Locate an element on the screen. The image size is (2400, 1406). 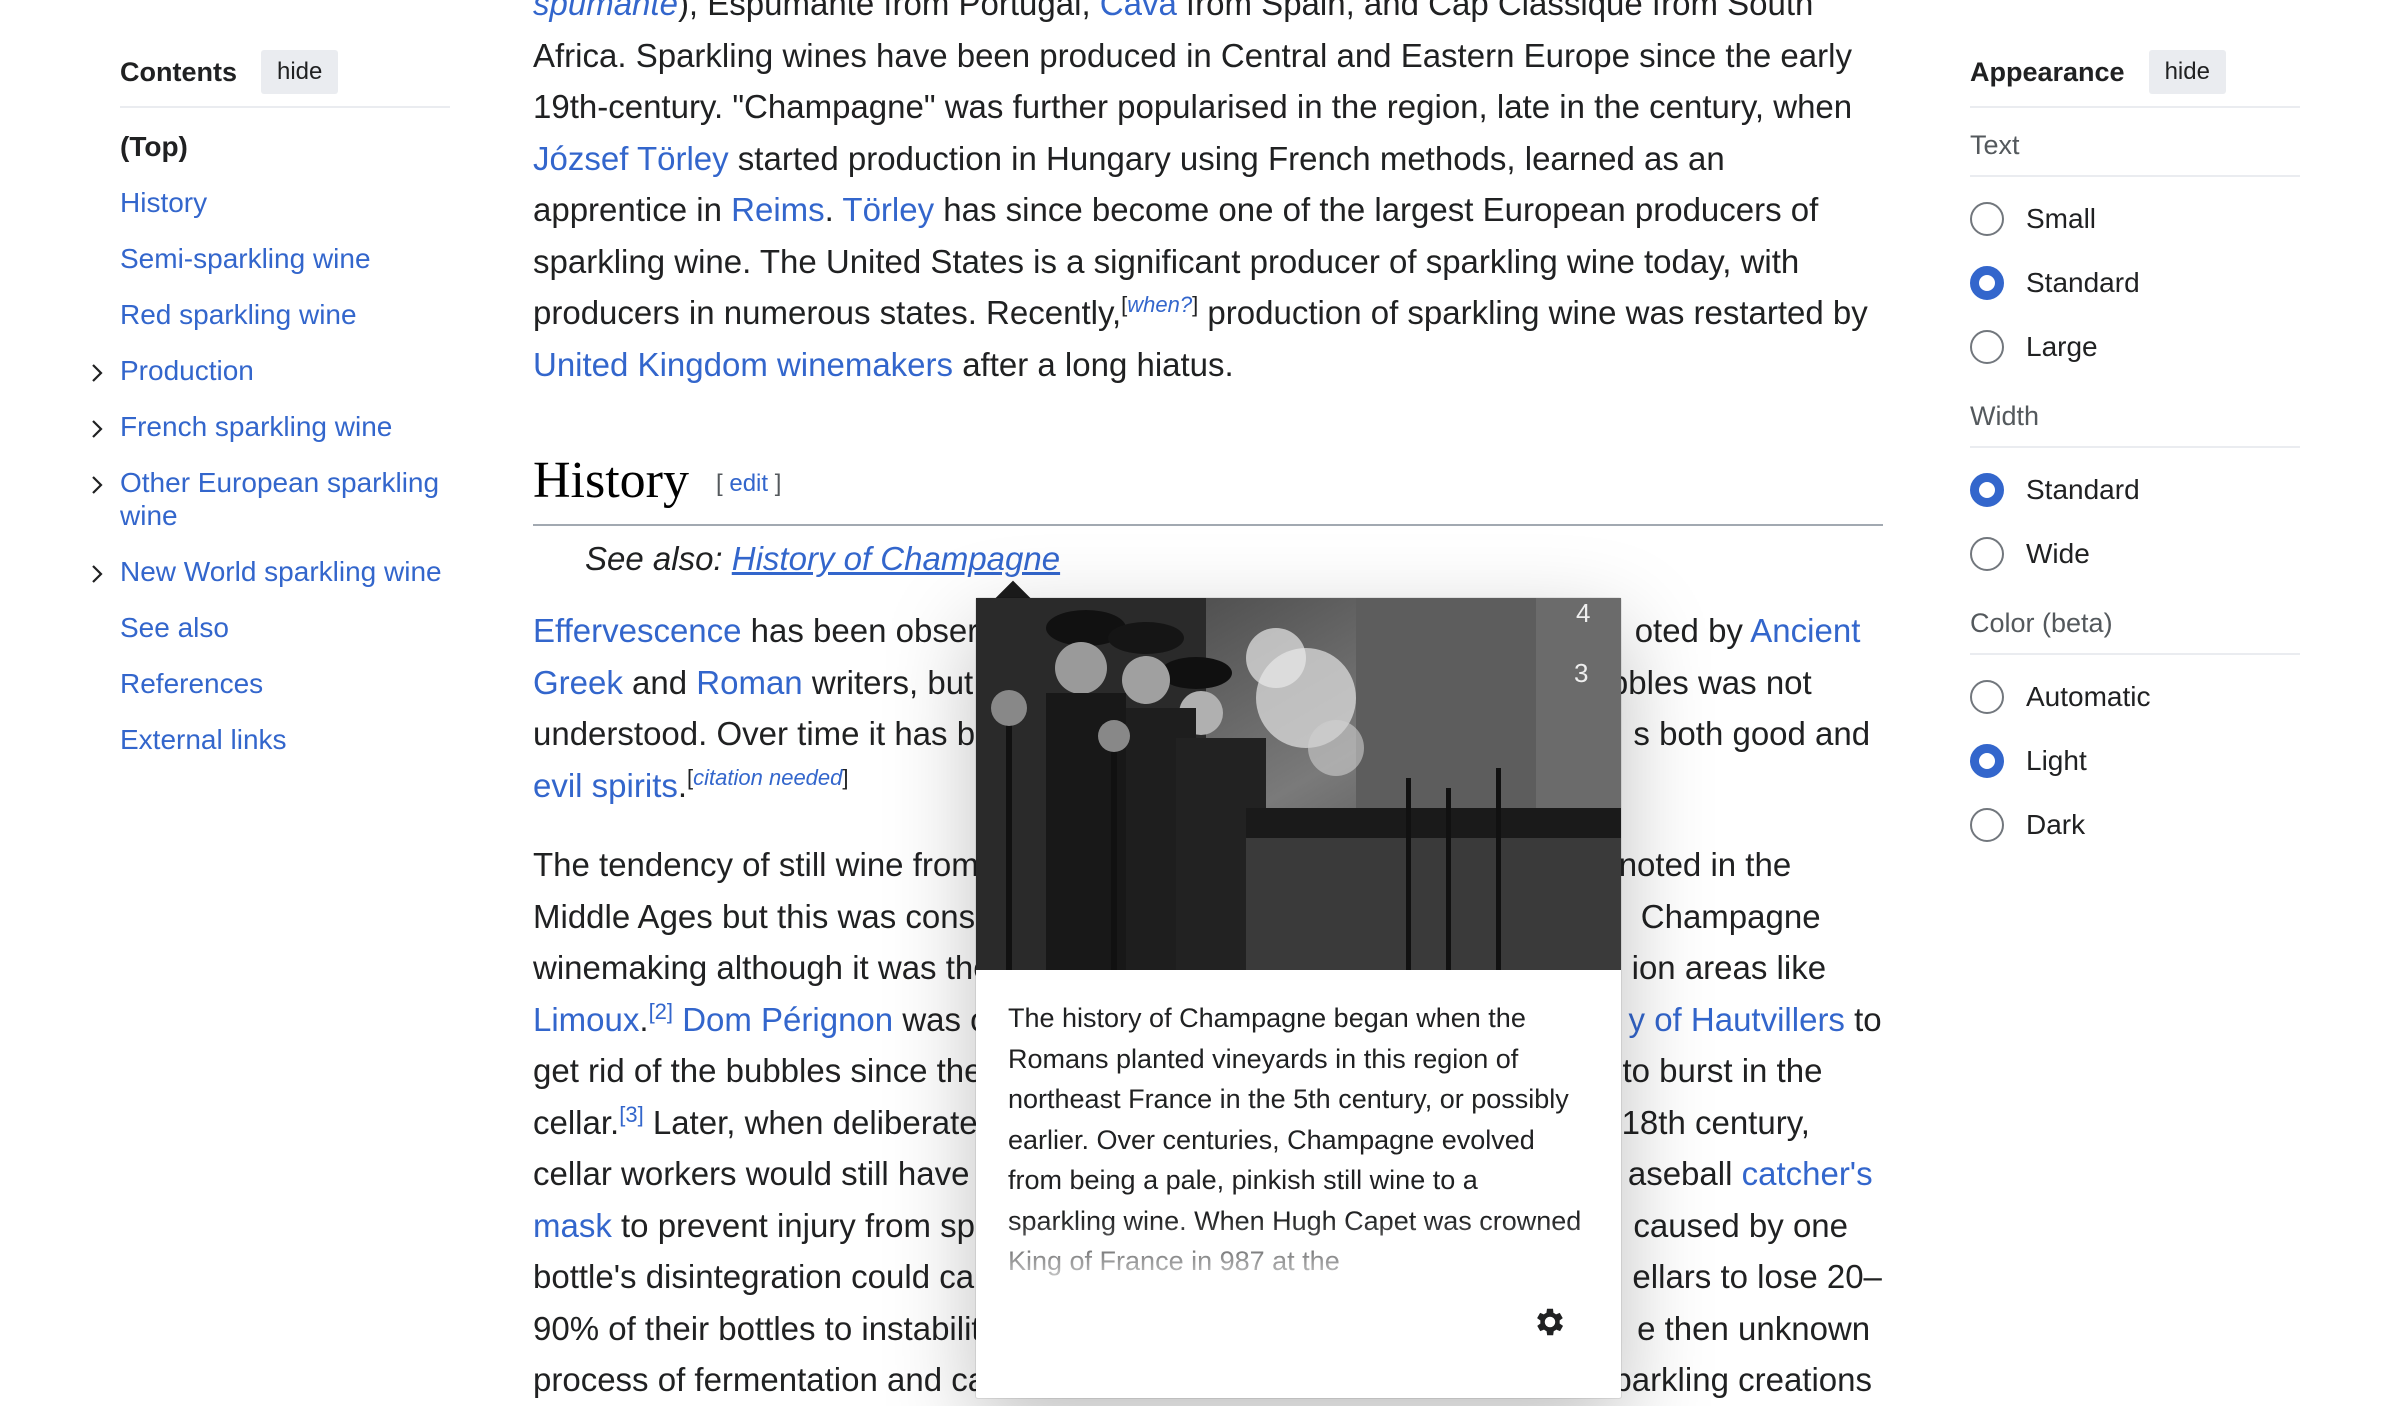
radio-color-dark is located at coordinates (1987, 825).